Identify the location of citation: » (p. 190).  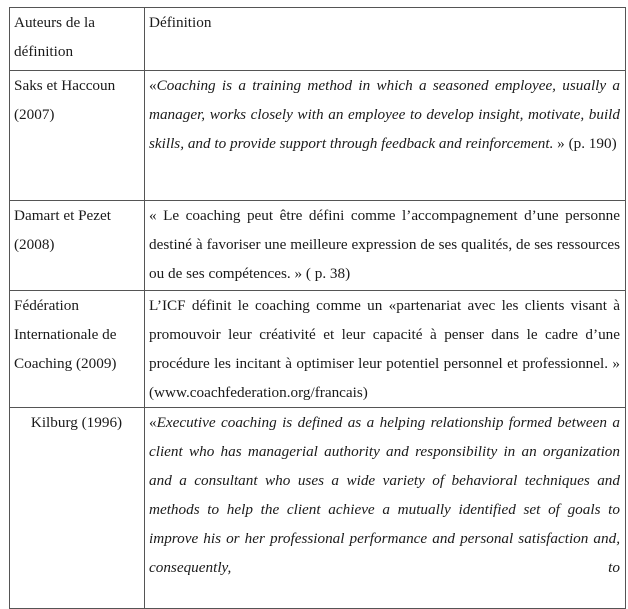
(585, 143).